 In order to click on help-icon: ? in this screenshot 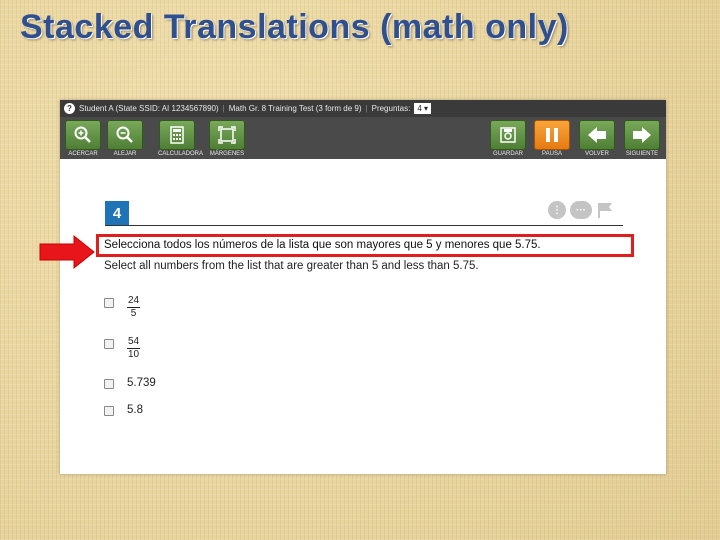, I will do `click(69, 108)`.